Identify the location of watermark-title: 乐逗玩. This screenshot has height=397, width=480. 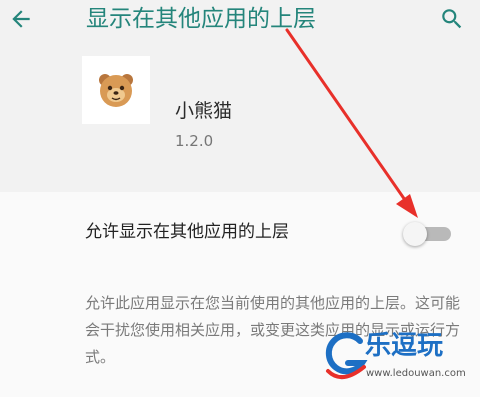
(404, 346).